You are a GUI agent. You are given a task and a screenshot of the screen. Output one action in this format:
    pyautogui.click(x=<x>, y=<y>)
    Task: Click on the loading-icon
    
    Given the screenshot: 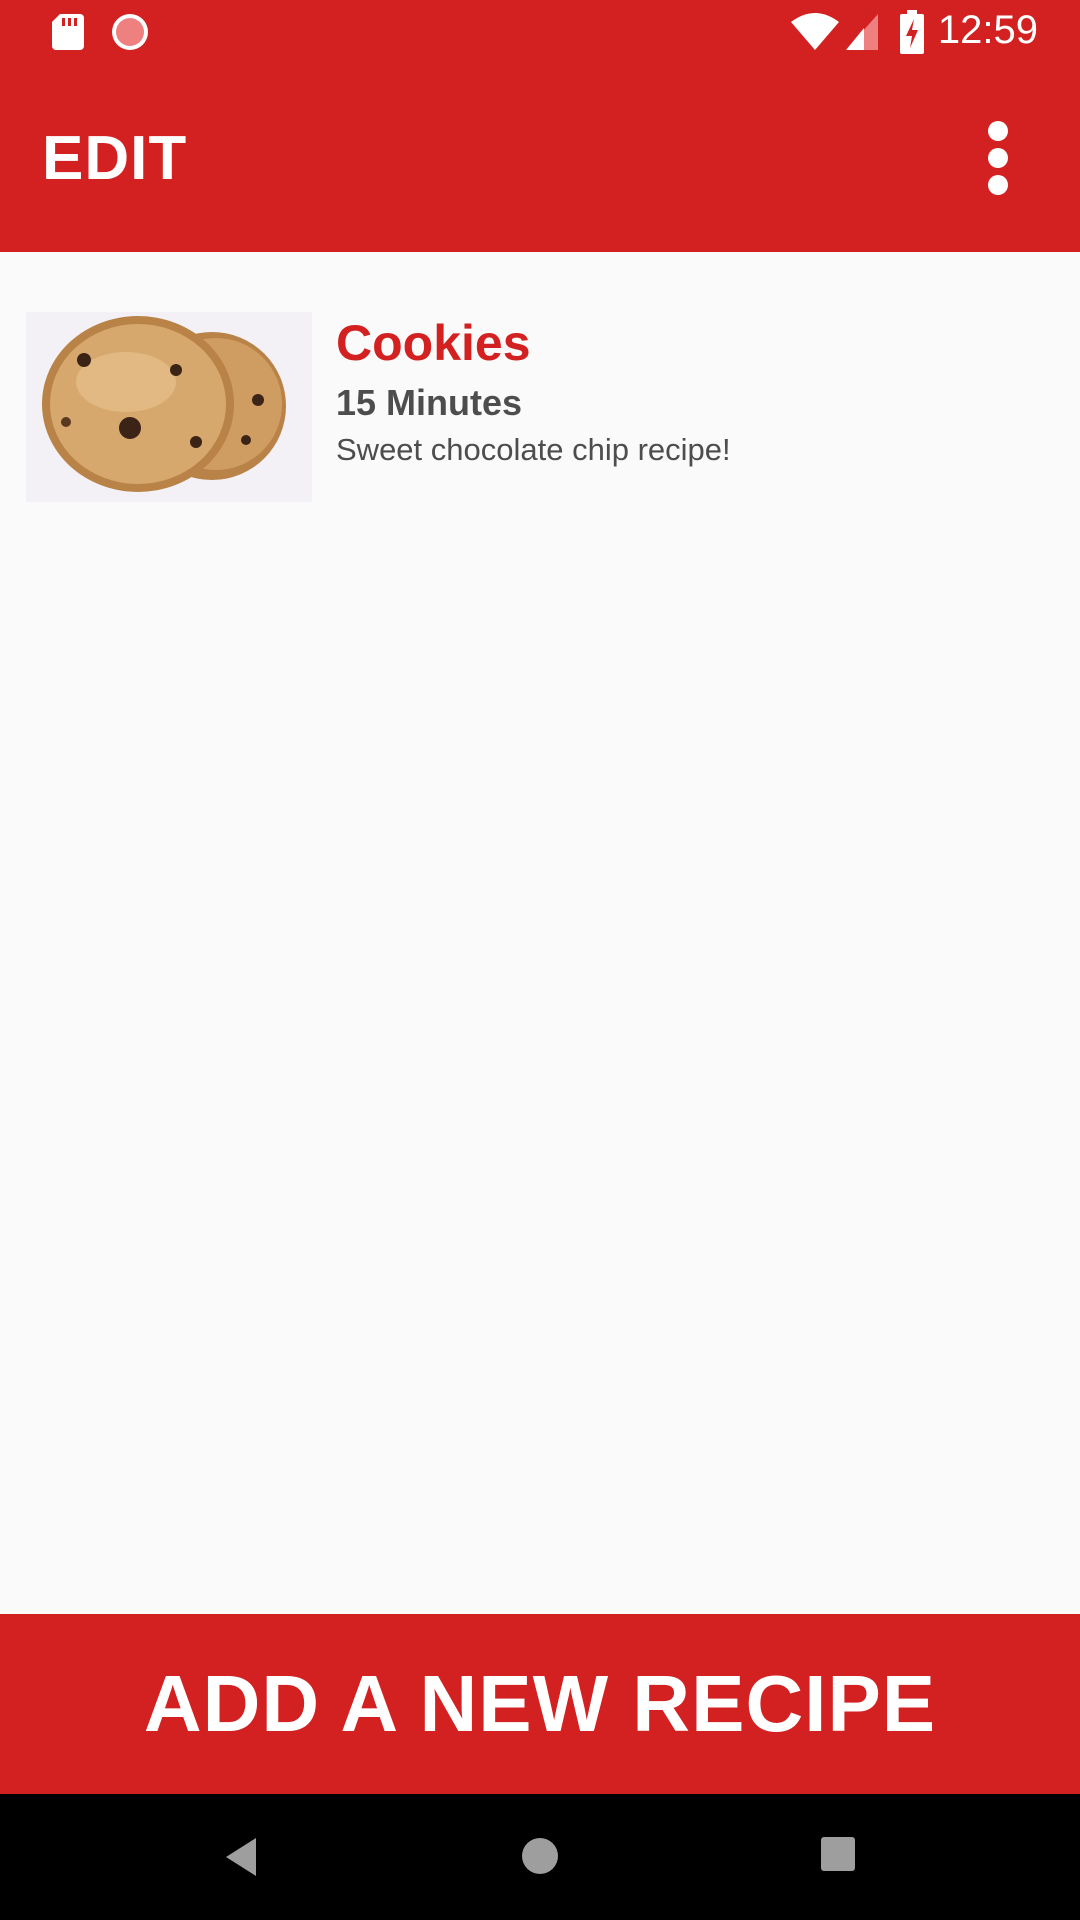 What is the action you would take?
    pyautogui.click(x=130, y=32)
    